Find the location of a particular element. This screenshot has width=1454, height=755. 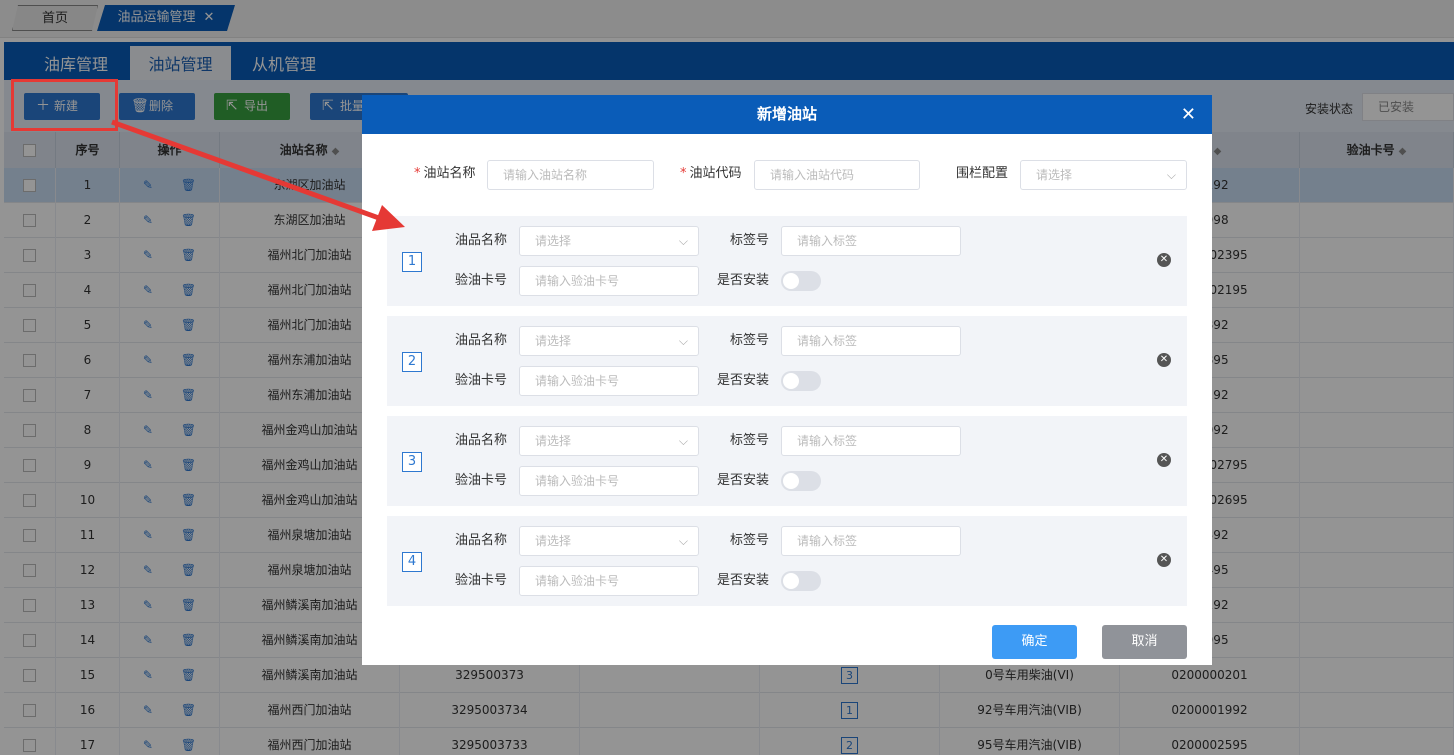

station-name-input: 请输入油站名称 is located at coordinates (570, 175).